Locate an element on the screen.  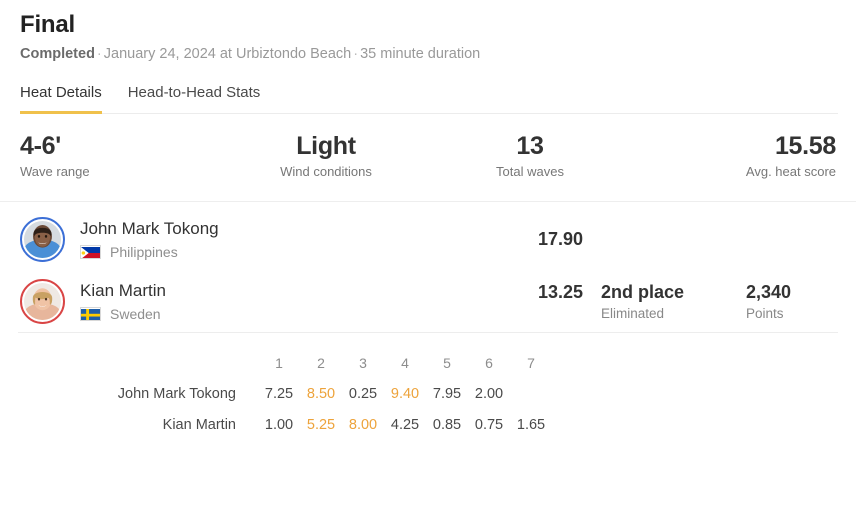
wave-score-cell-best: 9.40 is located at coordinates (405, 393).